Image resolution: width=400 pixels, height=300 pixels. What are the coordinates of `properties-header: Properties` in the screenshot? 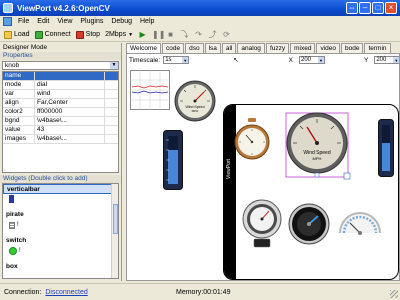 It's located at (60, 56).